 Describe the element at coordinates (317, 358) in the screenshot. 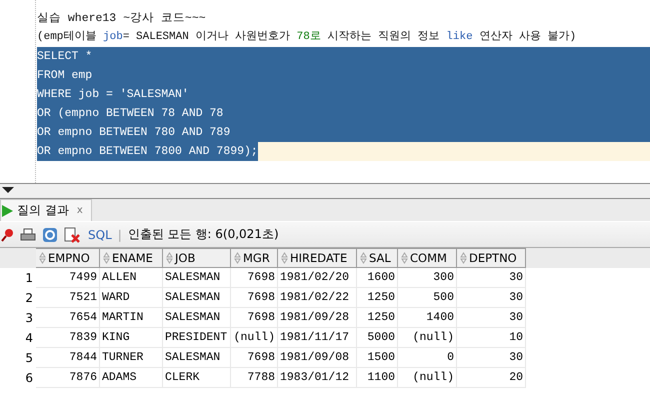

I see `table-cell: 1981/09/08` at that location.